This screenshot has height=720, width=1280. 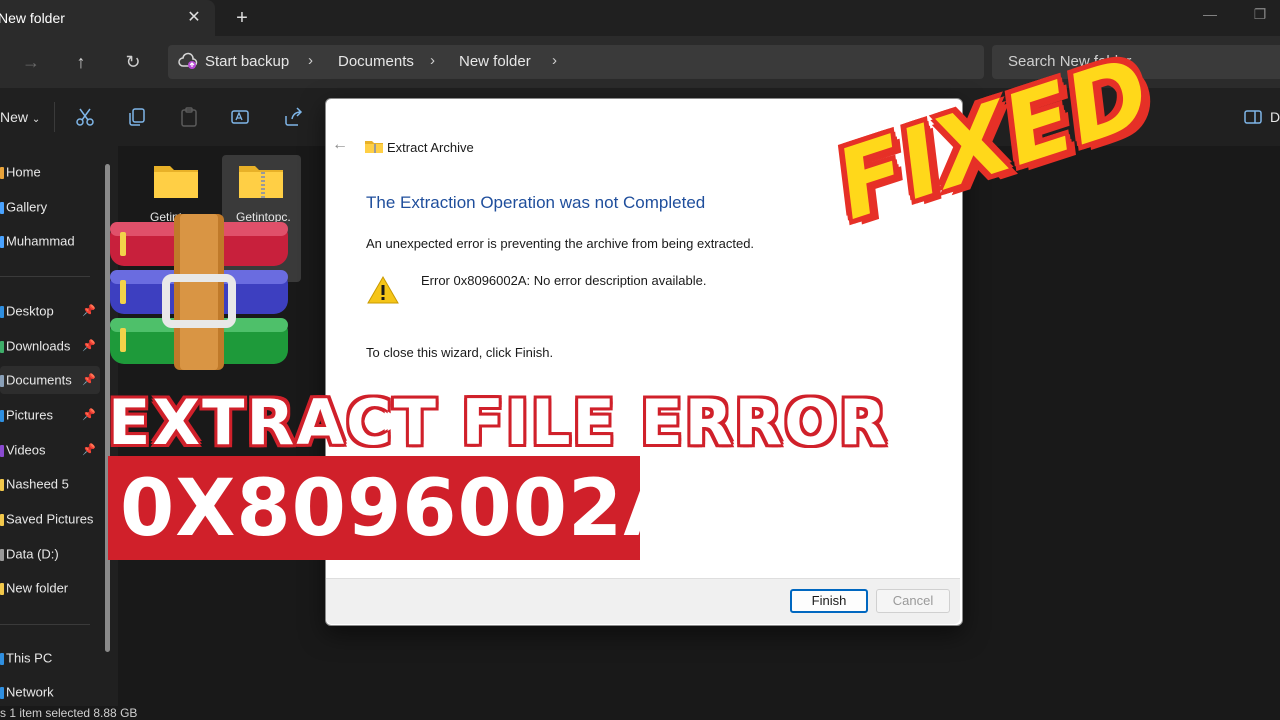 What do you see at coordinates (1253, 117) in the screenshot?
I see `details-pane-icon` at bounding box center [1253, 117].